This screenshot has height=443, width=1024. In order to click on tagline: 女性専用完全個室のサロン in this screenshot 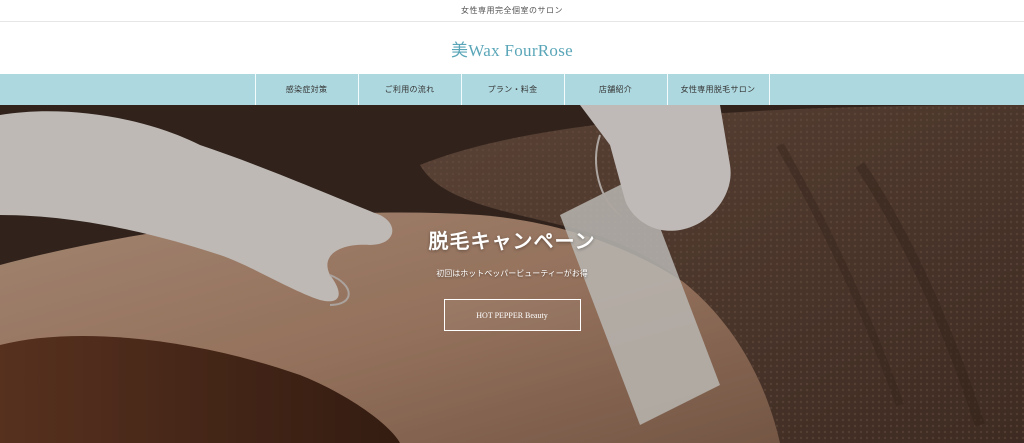, I will do `click(512, 10)`.